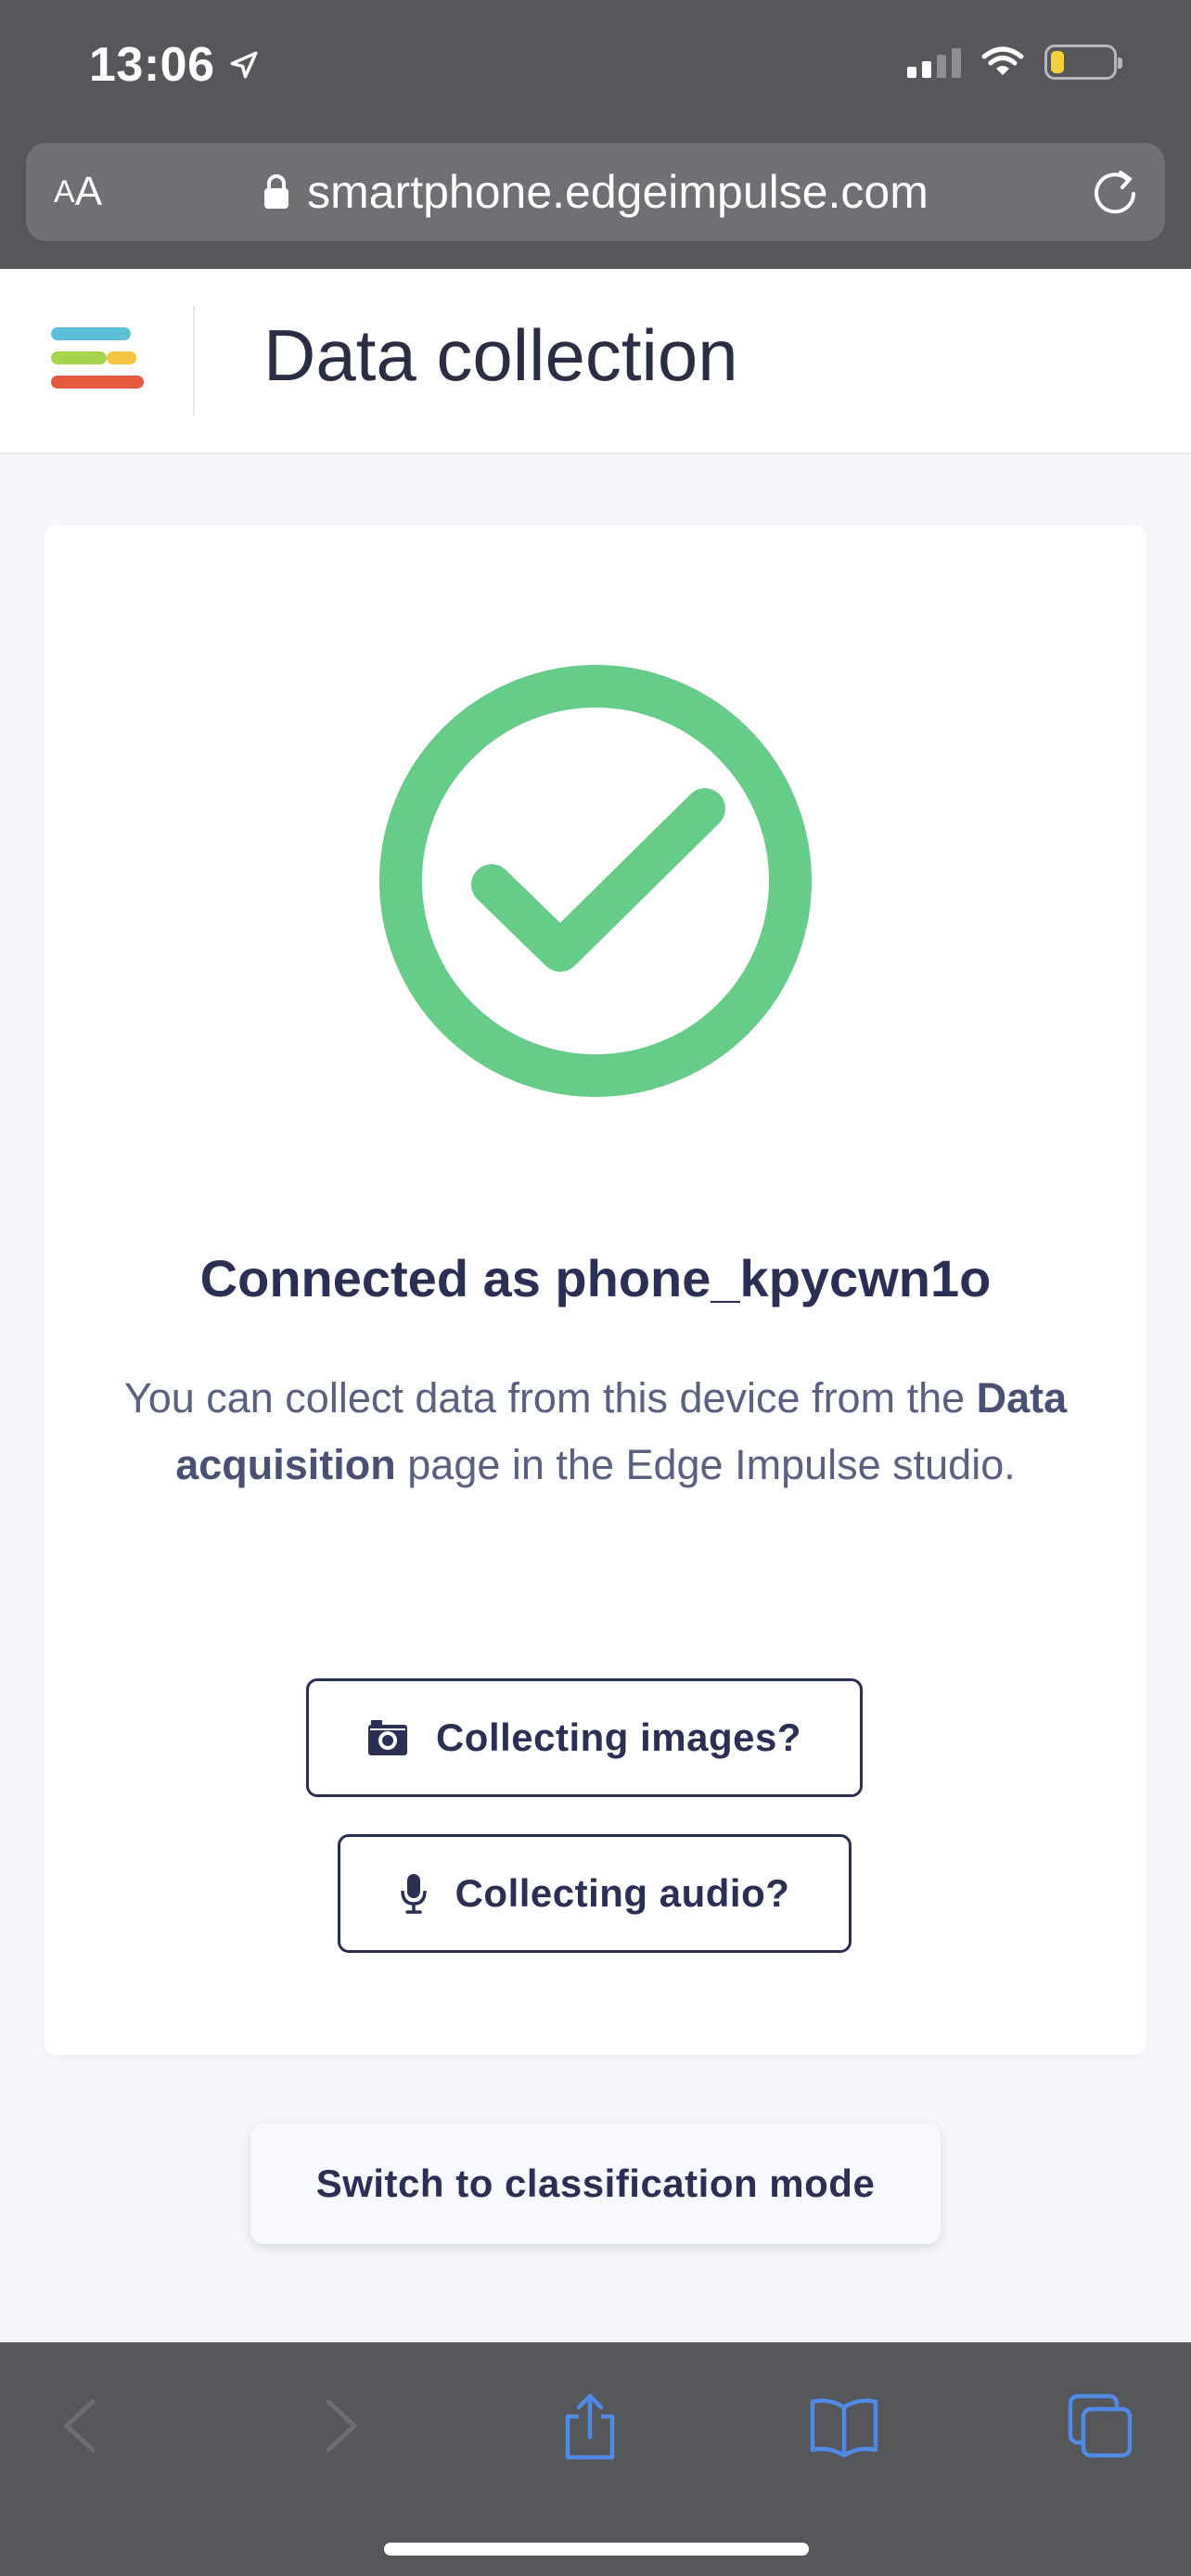 The width and height of the screenshot is (1191, 2576). I want to click on wifi-icon, so click(1003, 61).